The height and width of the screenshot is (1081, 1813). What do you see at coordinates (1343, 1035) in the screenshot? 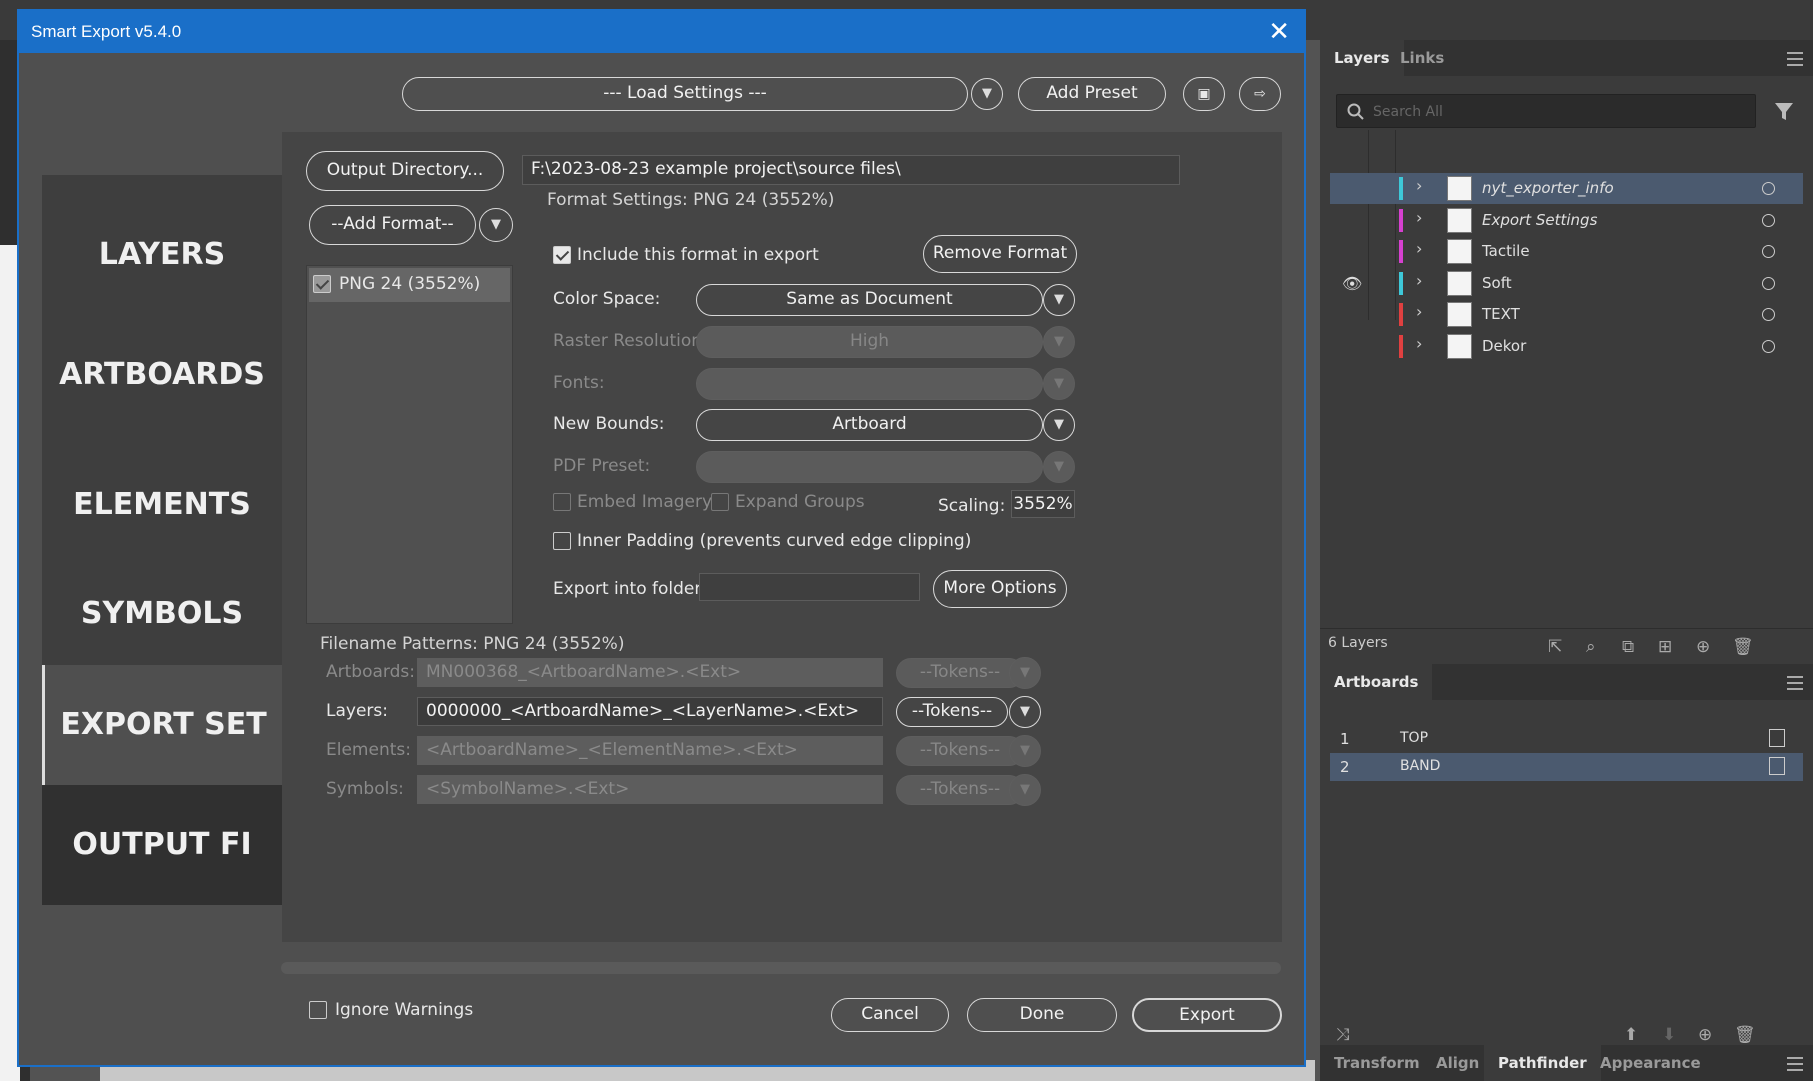
I see `rearrange-icon: ⤨` at bounding box center [1343, 1035].